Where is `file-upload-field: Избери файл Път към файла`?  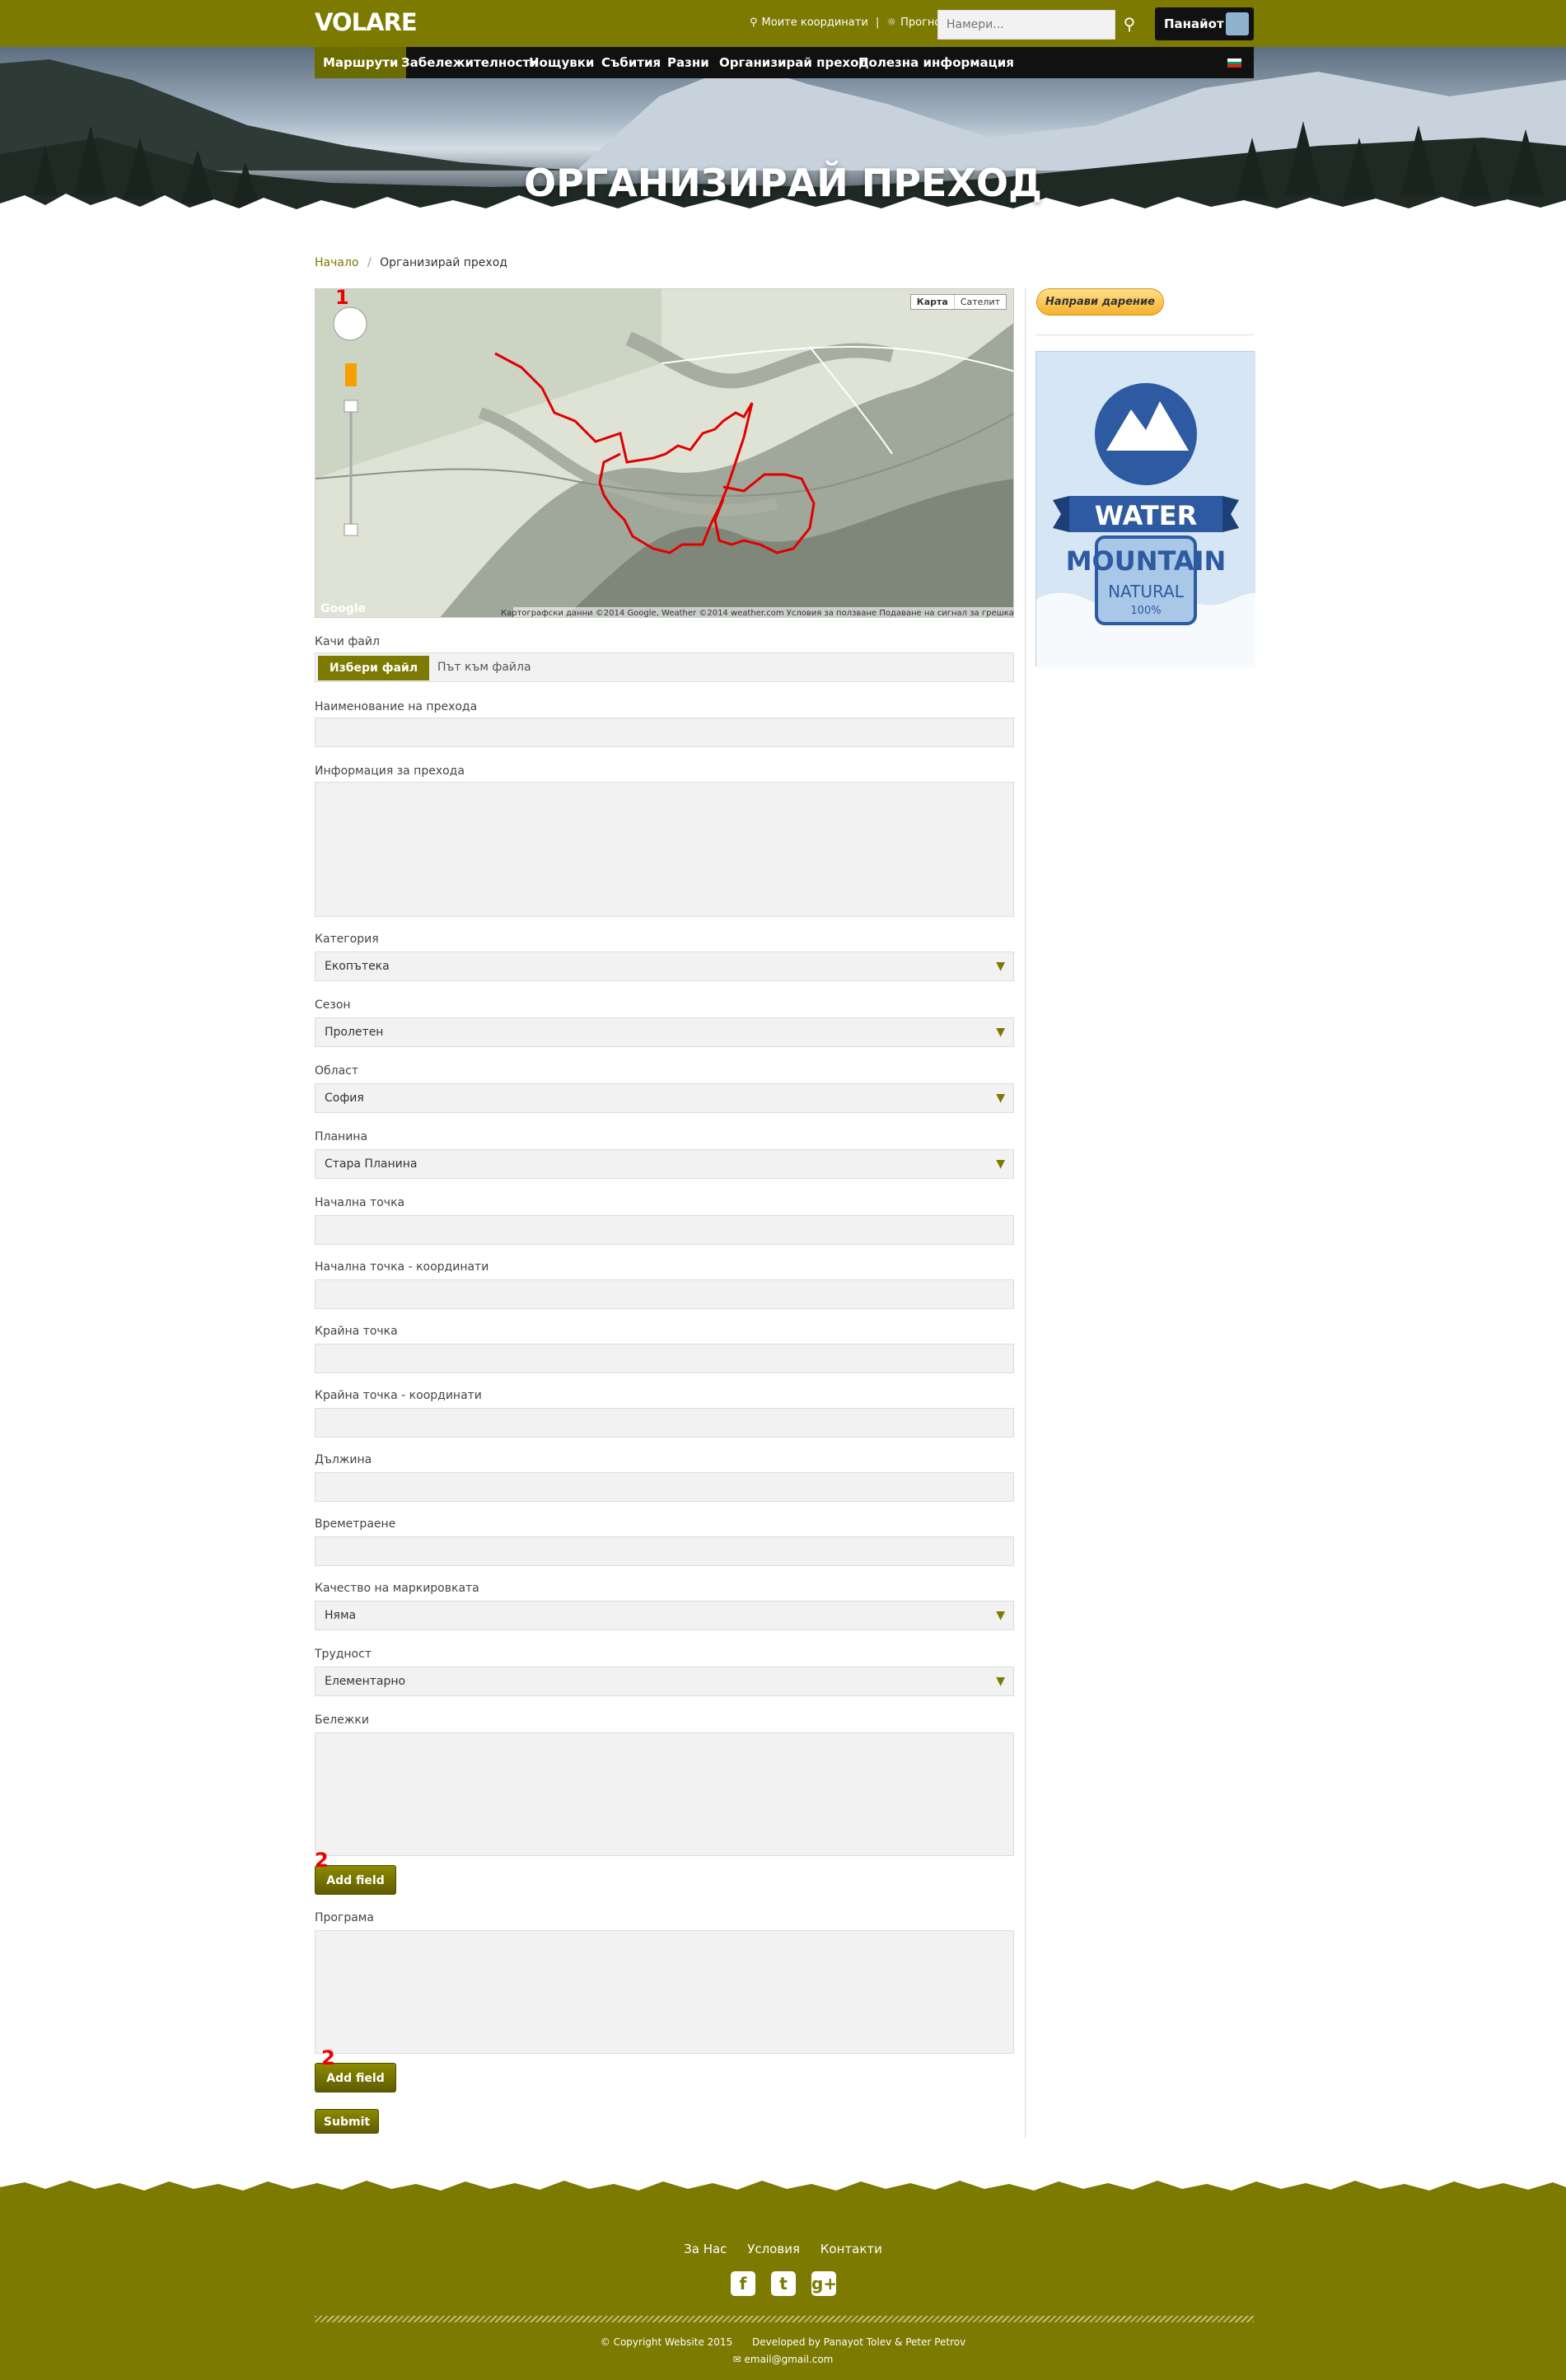
file-upload-field: Избери файл Път към файла is located at coordinates (664, 667).